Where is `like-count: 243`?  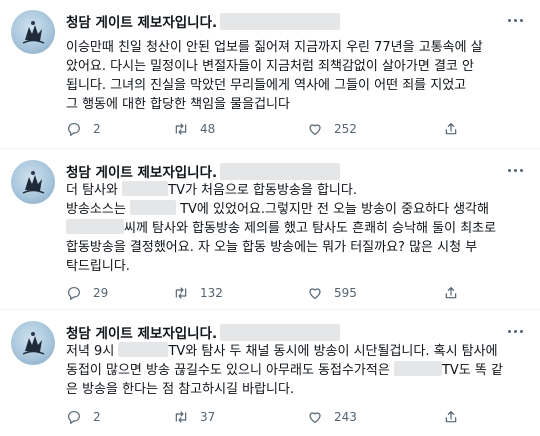
like-count: 243 is located at coordinates (345, 417).